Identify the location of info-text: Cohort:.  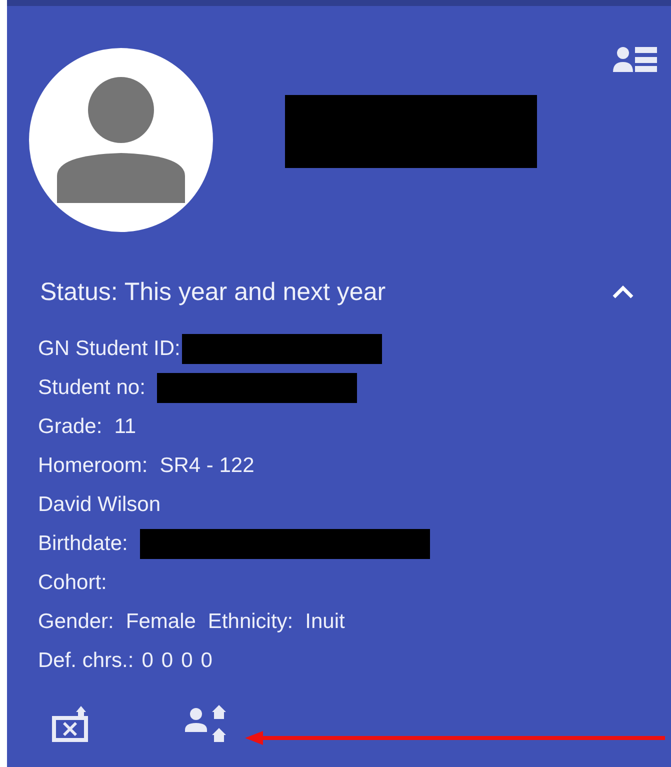
(72, 582).